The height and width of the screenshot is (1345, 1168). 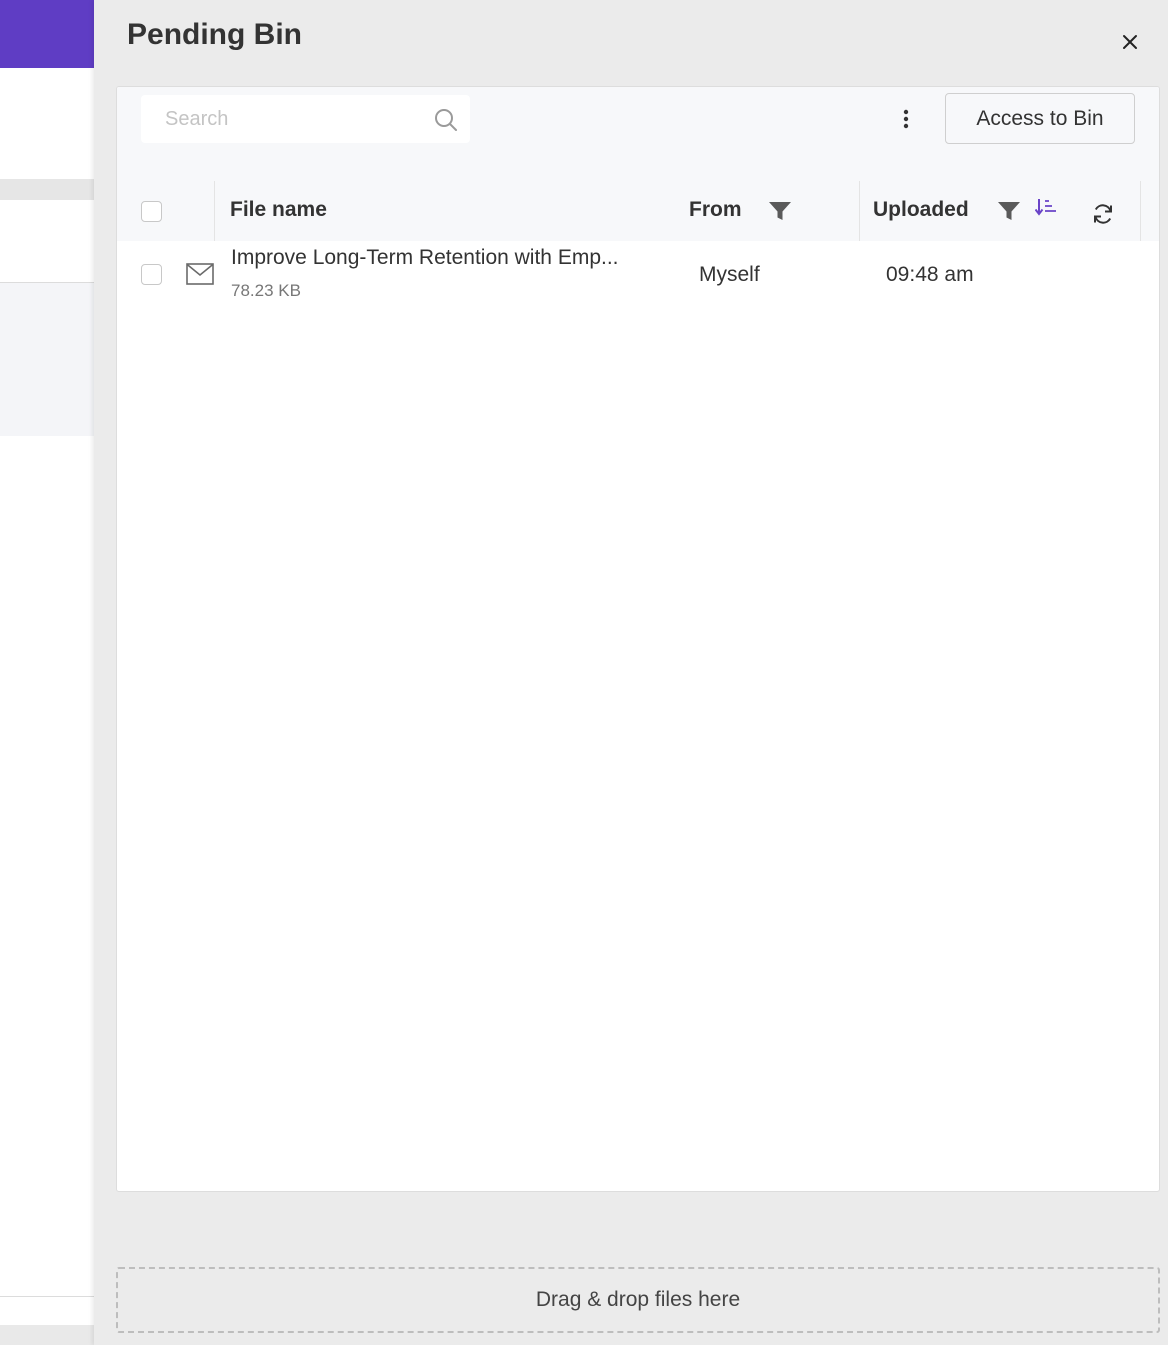 I want to click on table-header: File name From Uploaded, so click(x=638, y=211).